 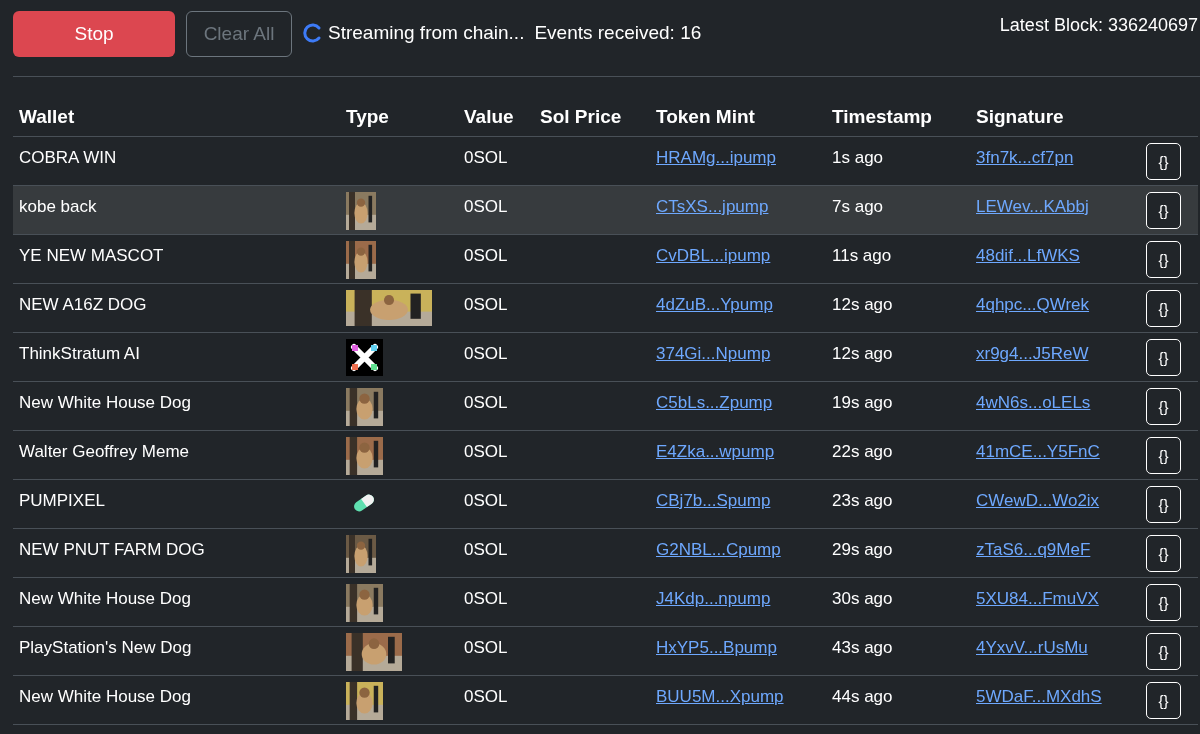 What do you see at coordinates (1038, 501) in the screenshot?
I see `signature-link: CWewD...Wo2ix` at bounding box center [1038, 501].